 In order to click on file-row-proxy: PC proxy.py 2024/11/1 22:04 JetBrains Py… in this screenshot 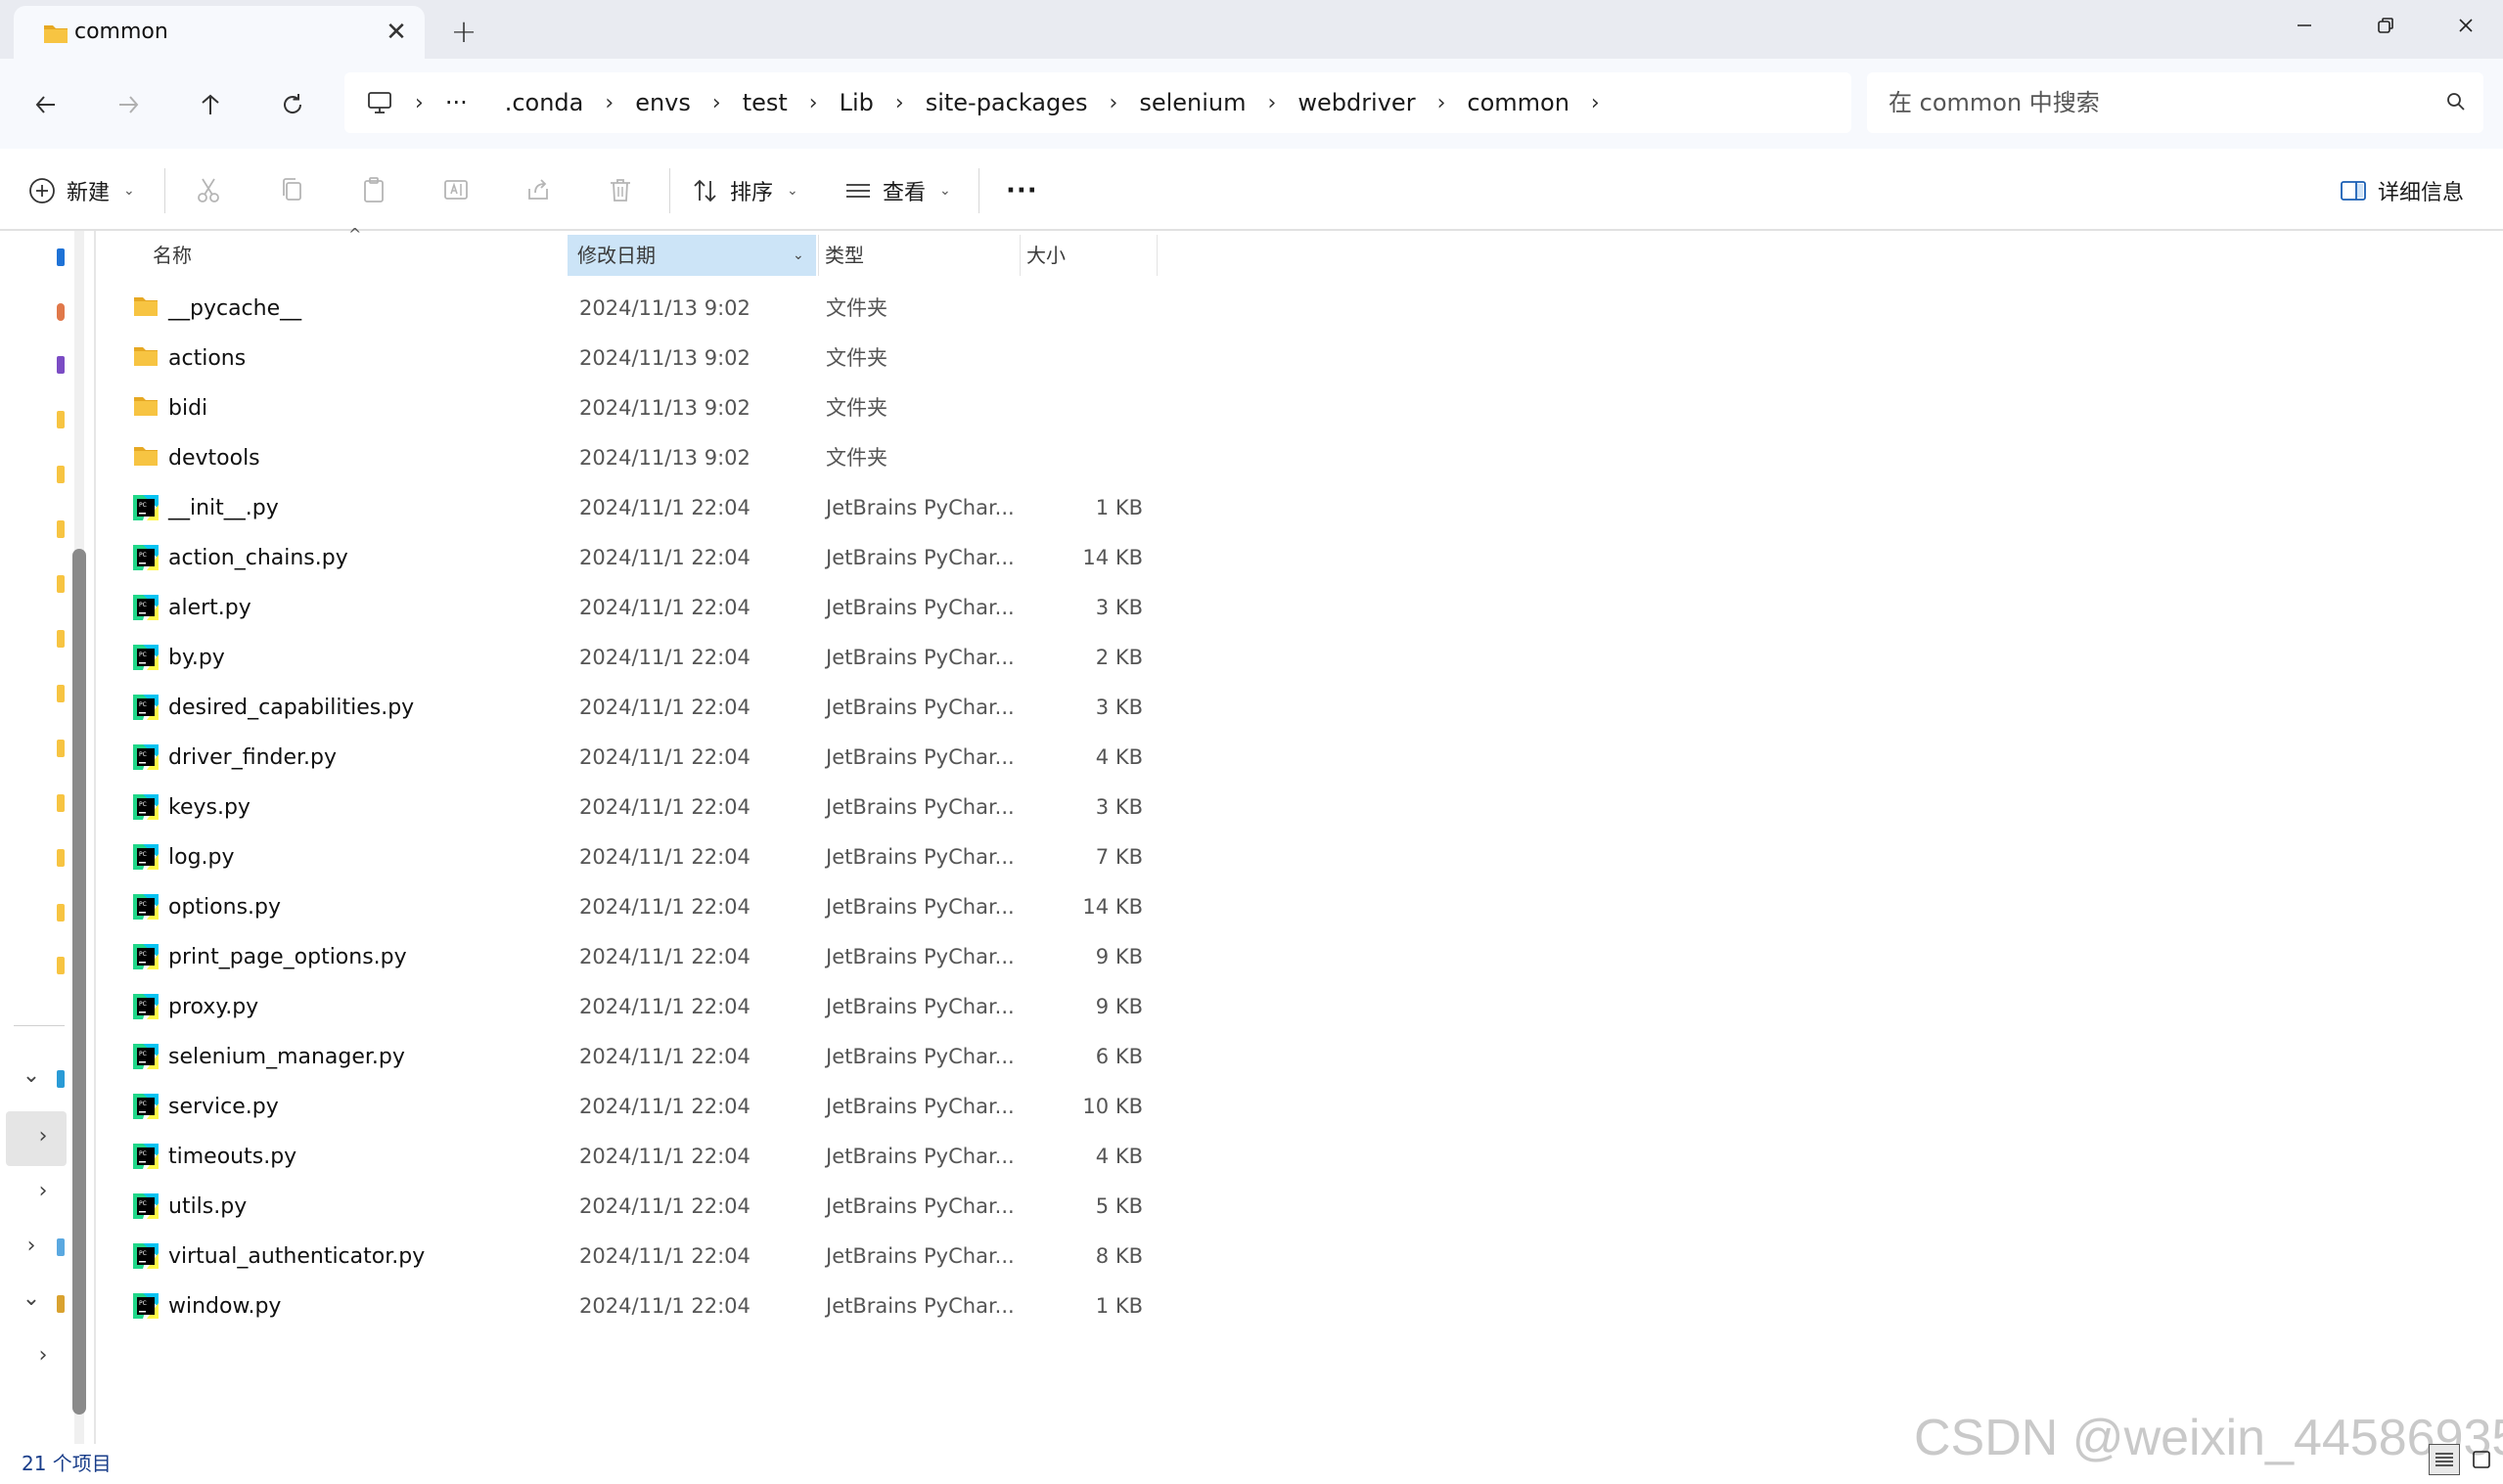, I will do `click(634, 1007)`.